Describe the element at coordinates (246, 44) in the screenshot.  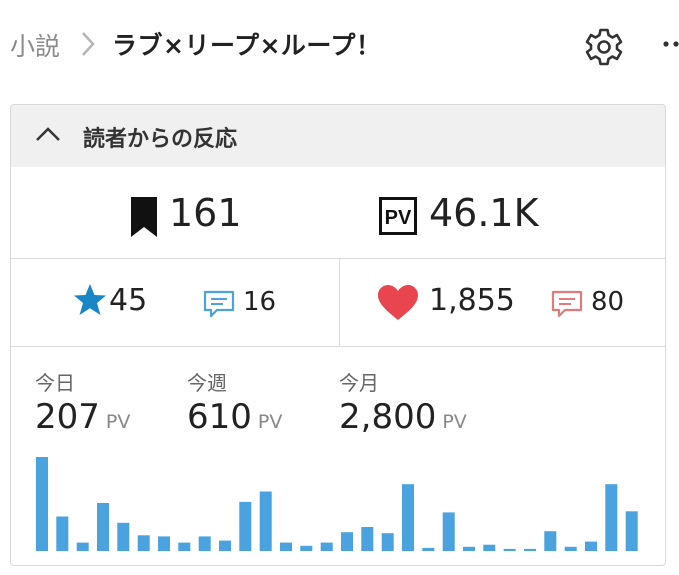
I see `breadcrumb-title: ラブ×リープ×ループ！` at that location.